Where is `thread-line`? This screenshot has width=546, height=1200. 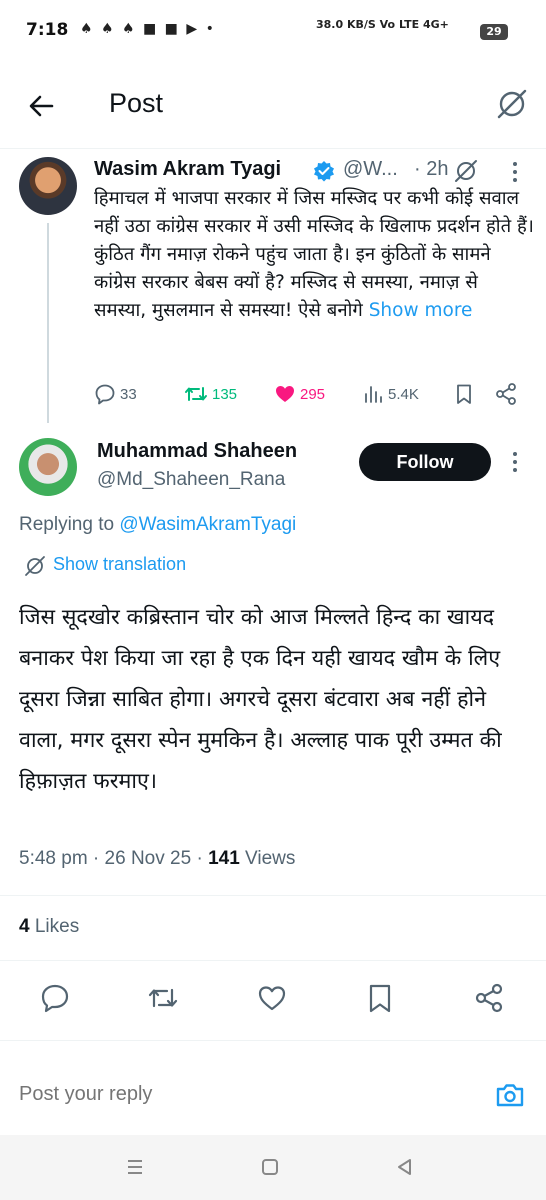 thread-line is located at coordinates (48, 323).